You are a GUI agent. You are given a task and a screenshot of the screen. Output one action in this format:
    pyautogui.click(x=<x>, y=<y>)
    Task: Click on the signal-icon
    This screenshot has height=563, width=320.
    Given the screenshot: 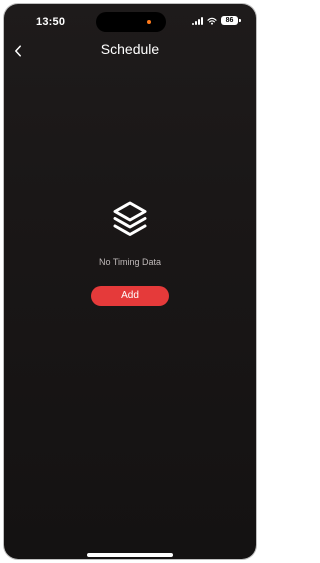 What is the action you would take?
    pyautogui.click(x=197, y=20)
    